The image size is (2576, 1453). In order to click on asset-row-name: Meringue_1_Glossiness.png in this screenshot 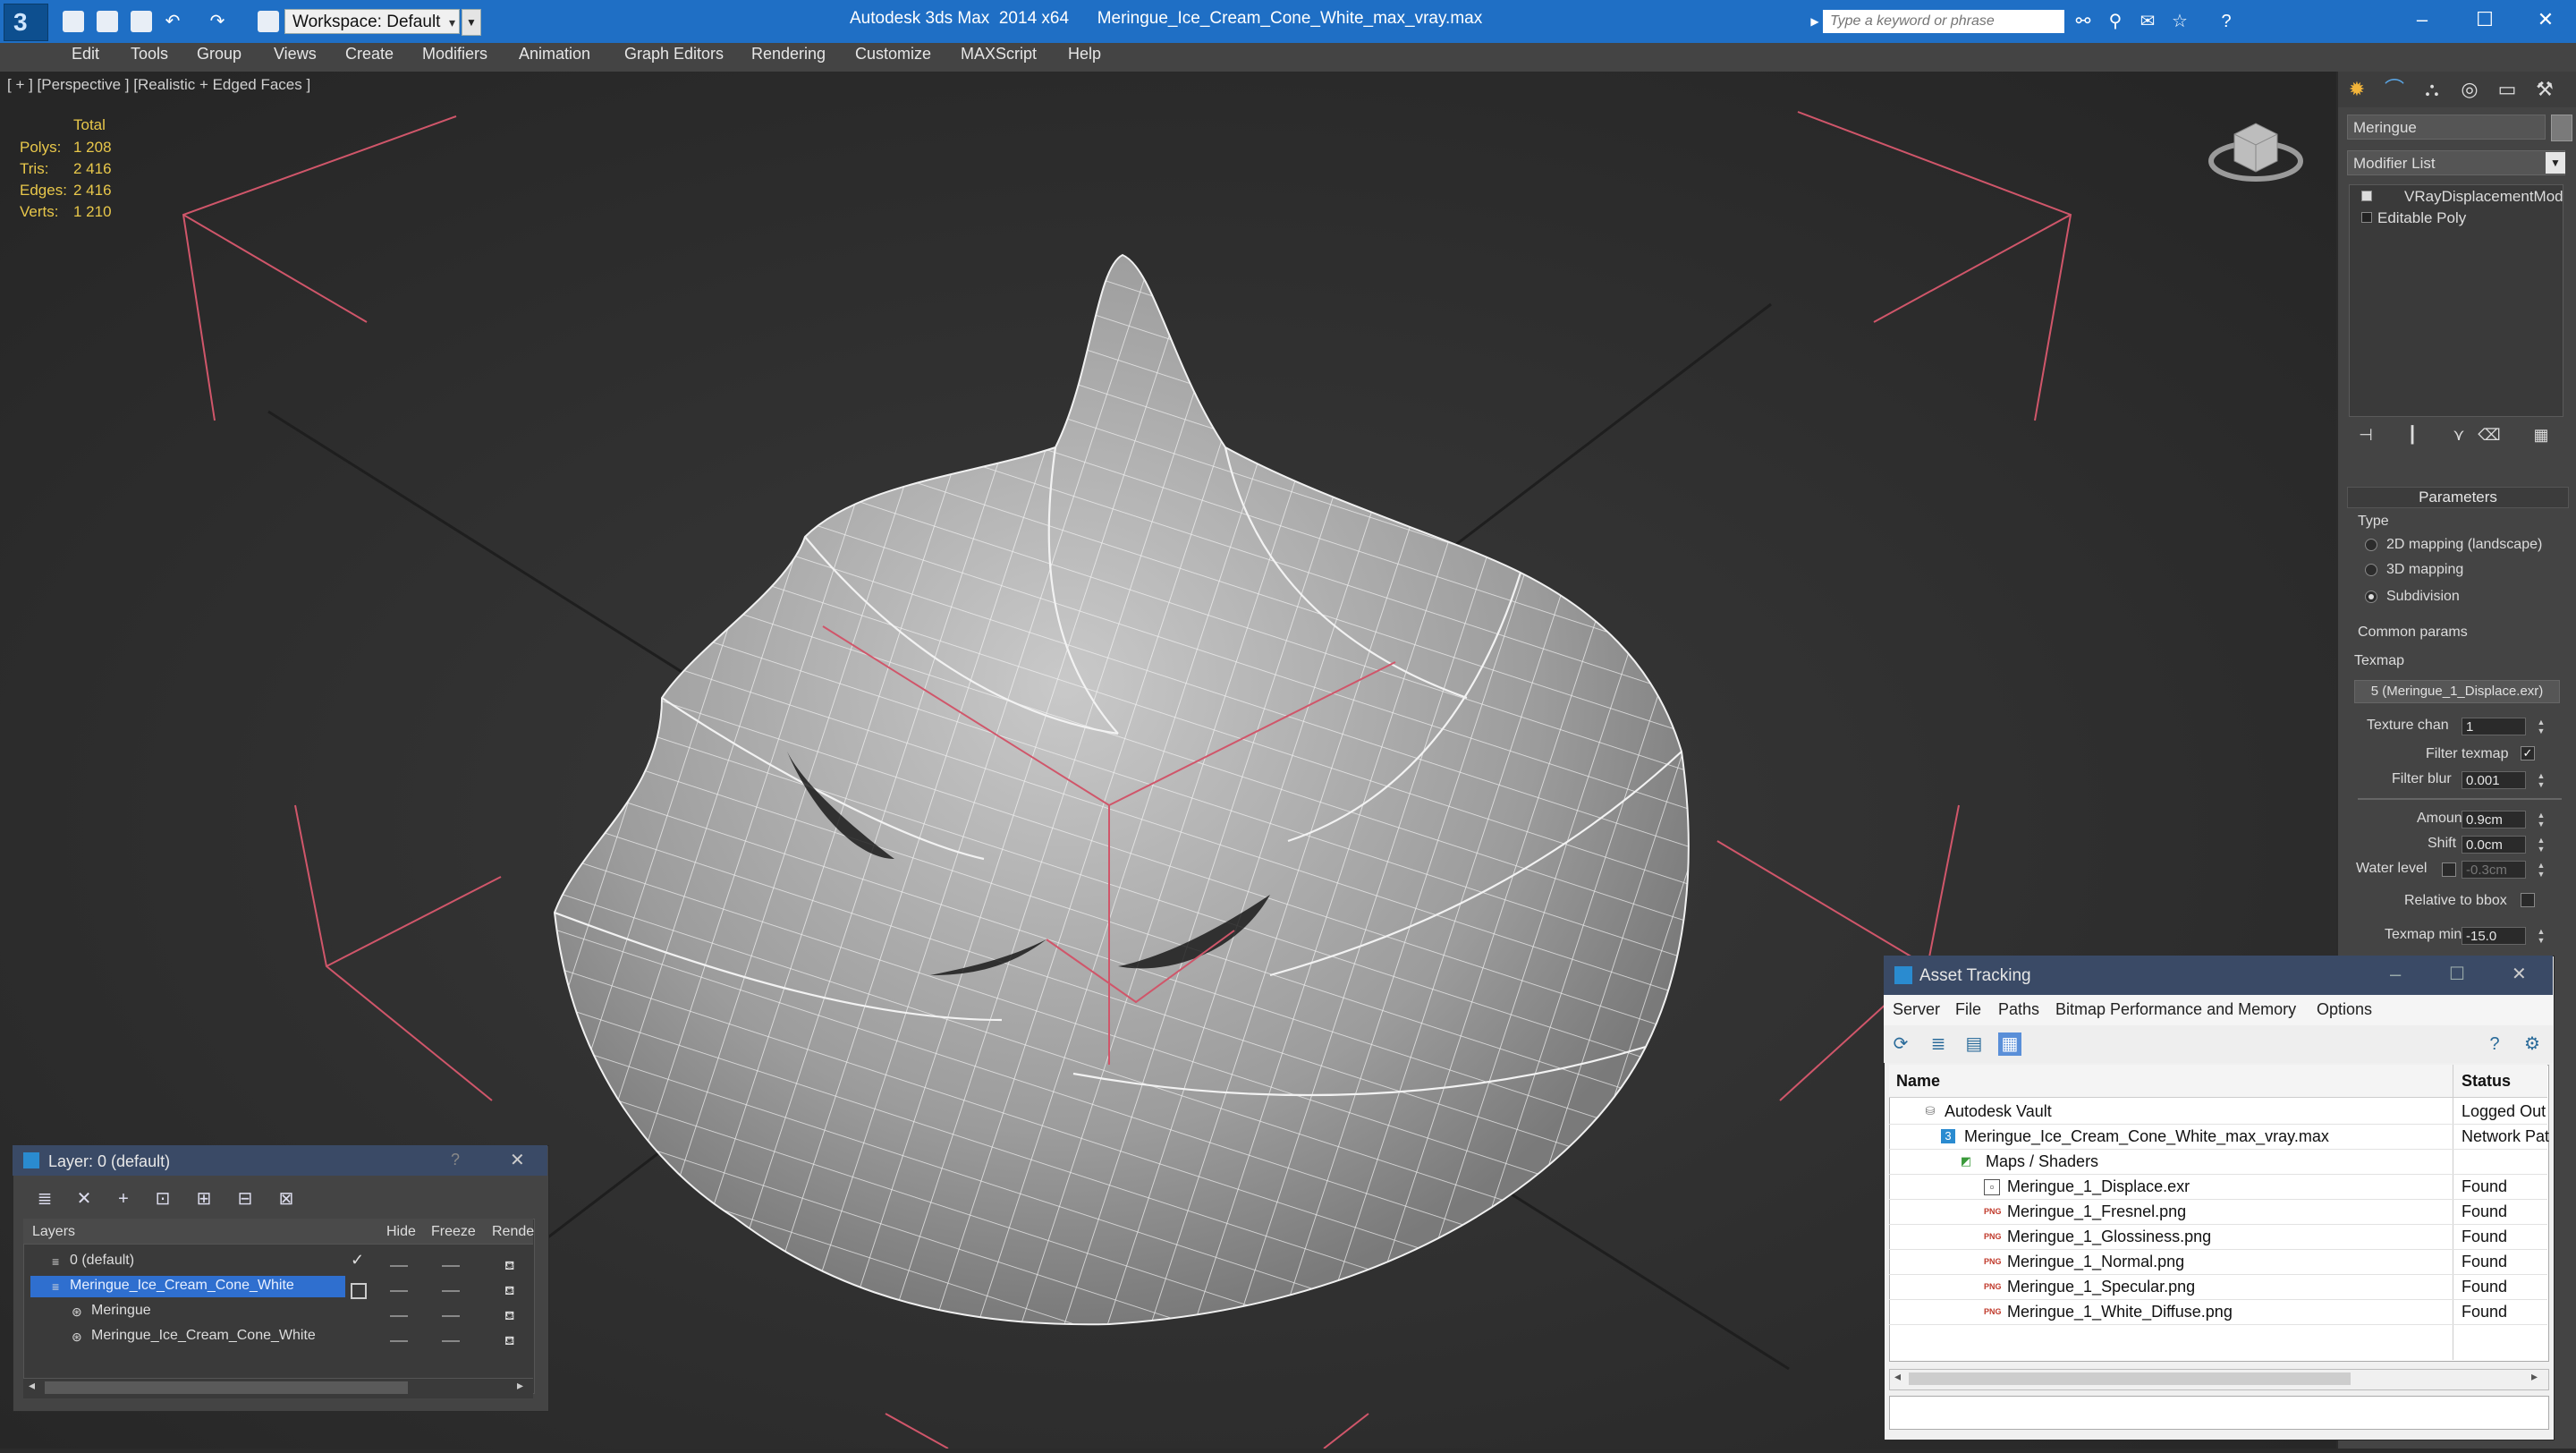, I will do `click(2109, 1237)`.